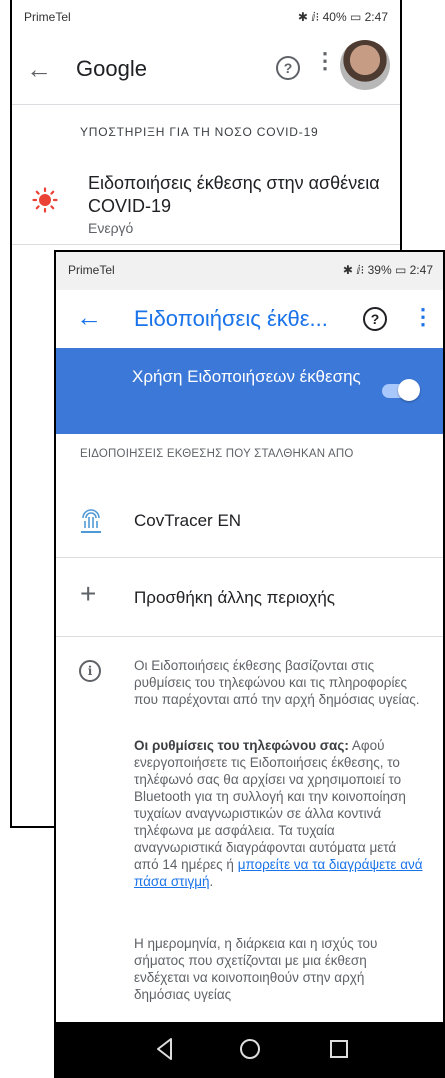  Describe the element at coordinates (342, 17) in the screenshot. I see `status-indicators: ✱ ⅈ⁝ 40% ▭ 2:47` at that location.